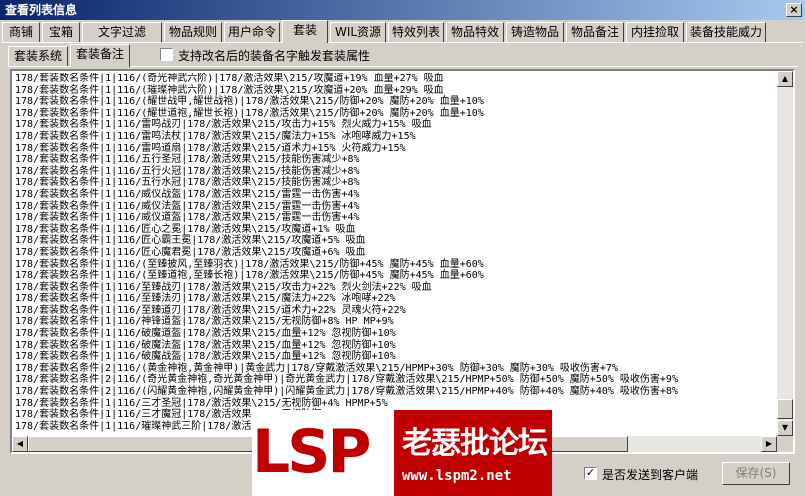  I want to click on subtab-suit-system: 套装系统, so click(38, 56).